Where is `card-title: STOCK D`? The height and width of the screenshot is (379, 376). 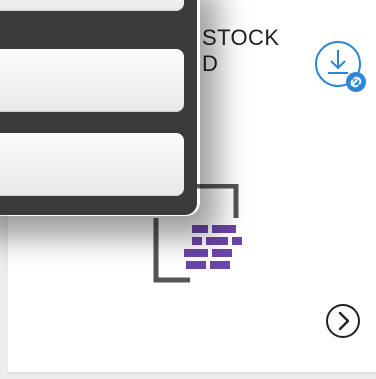 card-title: STOCK D is located at coordinates (257, 51).